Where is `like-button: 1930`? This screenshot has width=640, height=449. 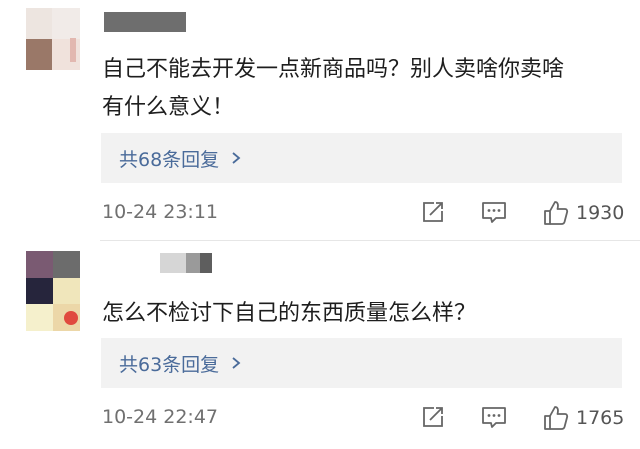
like-button: 1930 is located at coordinates (583, 213).